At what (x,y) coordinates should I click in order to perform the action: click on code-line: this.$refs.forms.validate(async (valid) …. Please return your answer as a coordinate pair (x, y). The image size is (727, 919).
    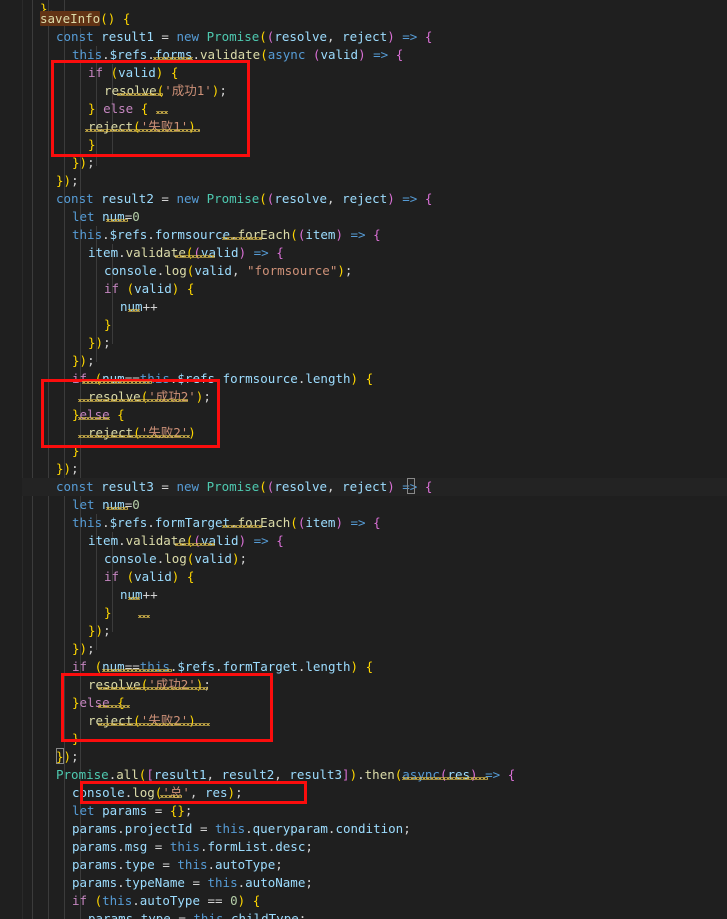
    Looking at the image, I should click on (363, 55).